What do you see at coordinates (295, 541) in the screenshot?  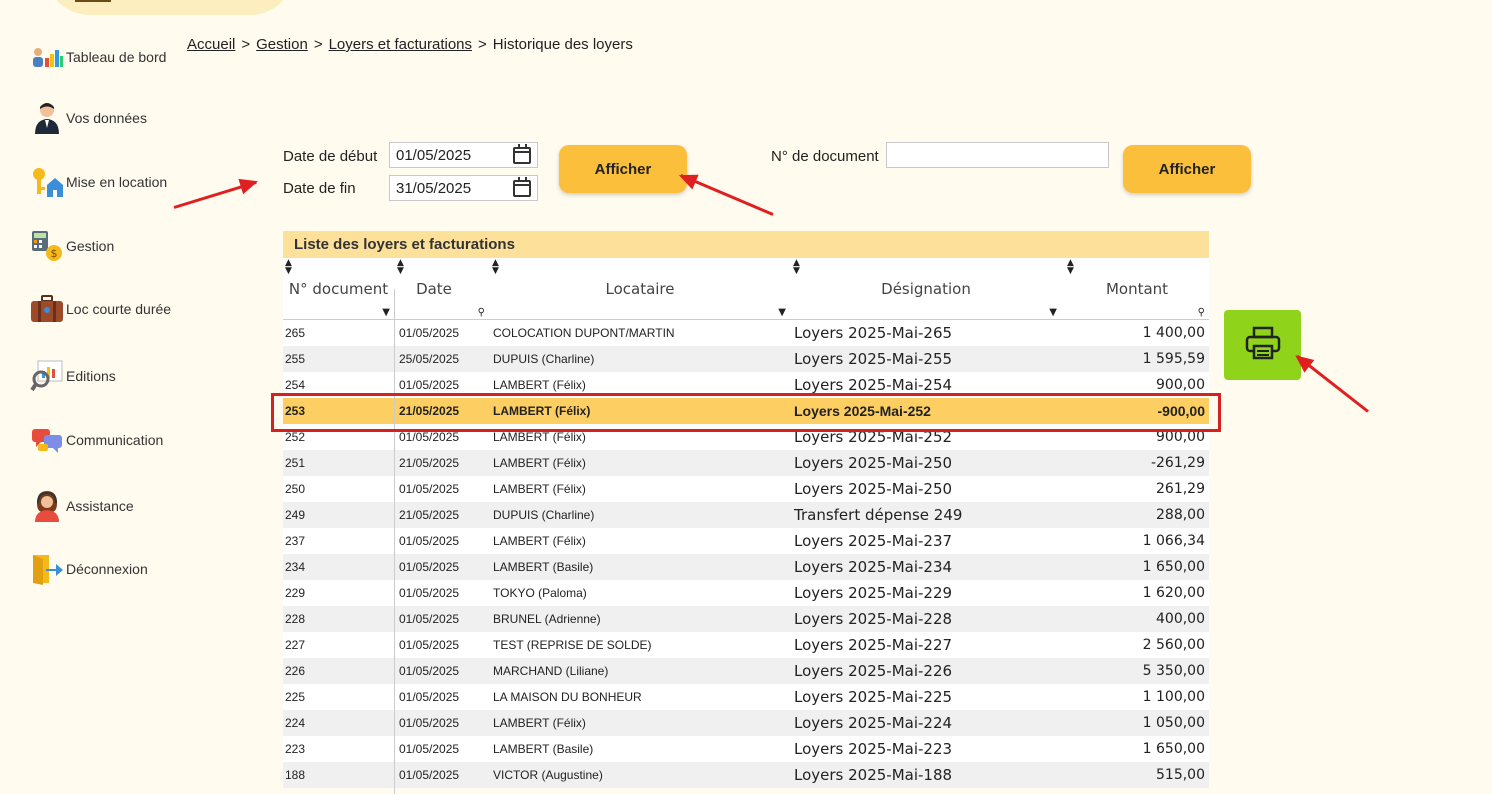 I see `cell-doc: 237` at bounding box center [295, 541].